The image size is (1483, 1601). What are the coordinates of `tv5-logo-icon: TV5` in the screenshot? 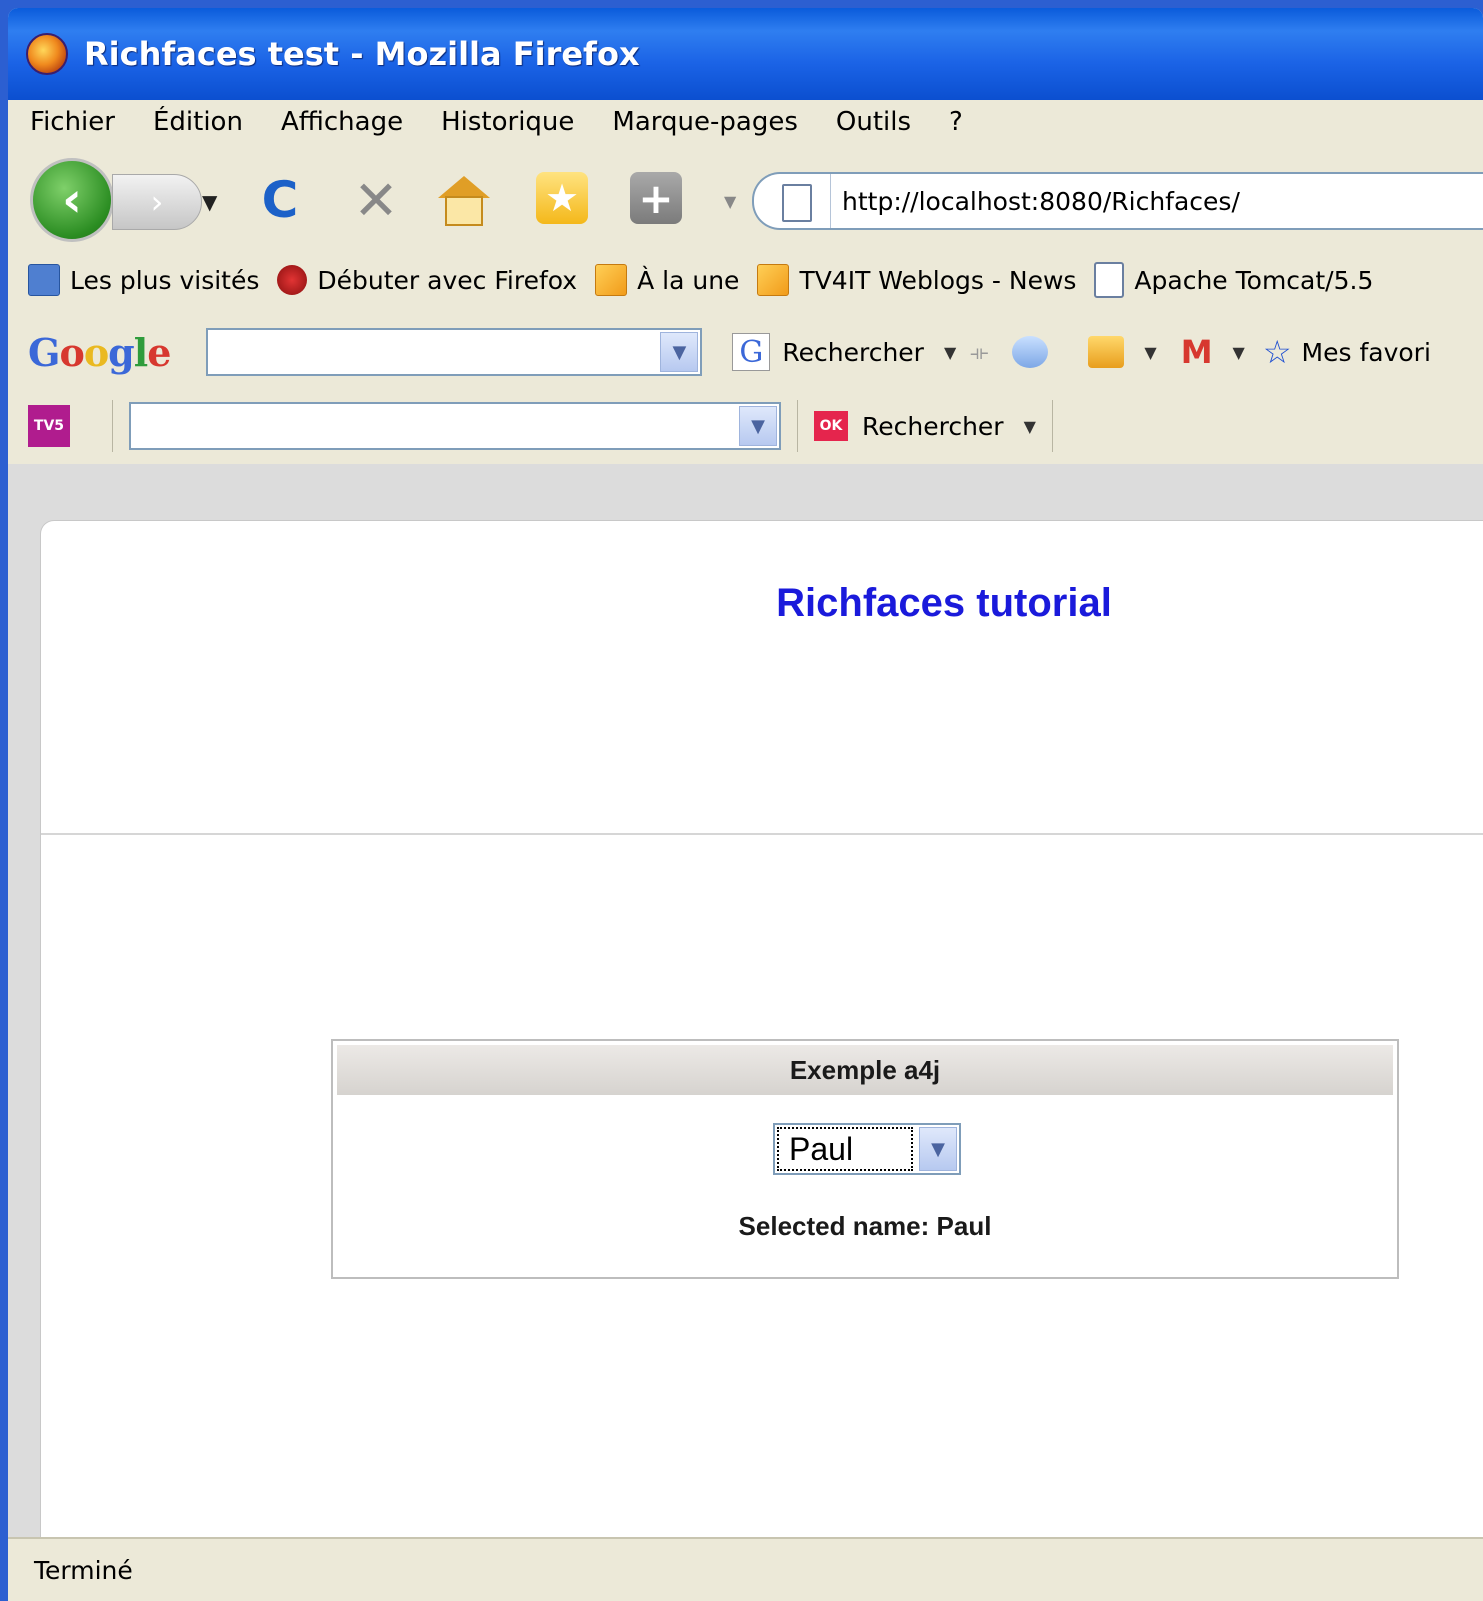 It's located at (49, 426).